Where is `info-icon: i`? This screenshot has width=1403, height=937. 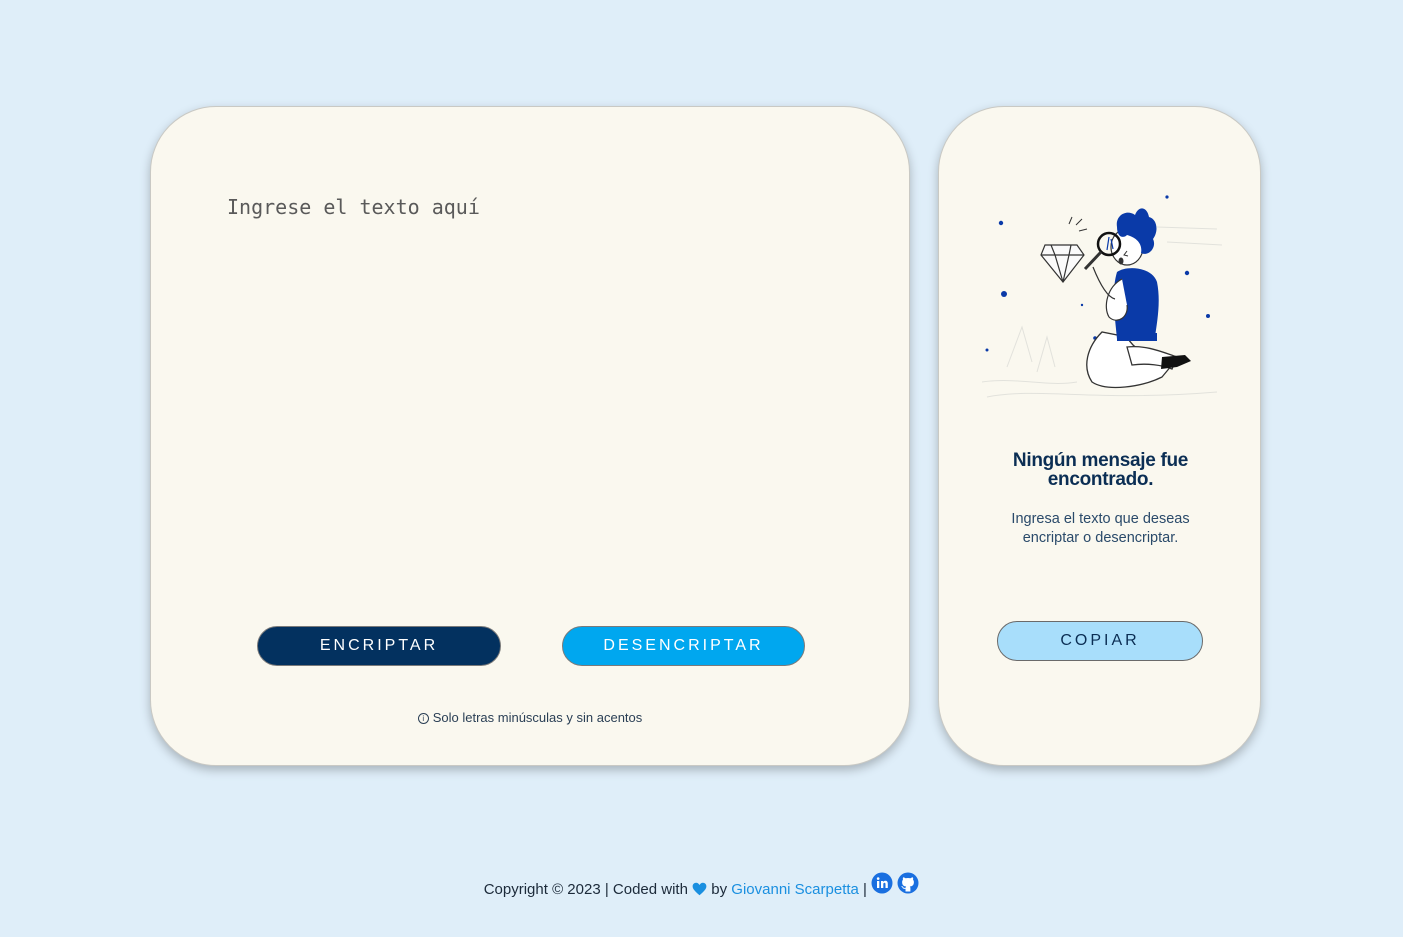 info-icon: i is located at coordinates (423, 718).